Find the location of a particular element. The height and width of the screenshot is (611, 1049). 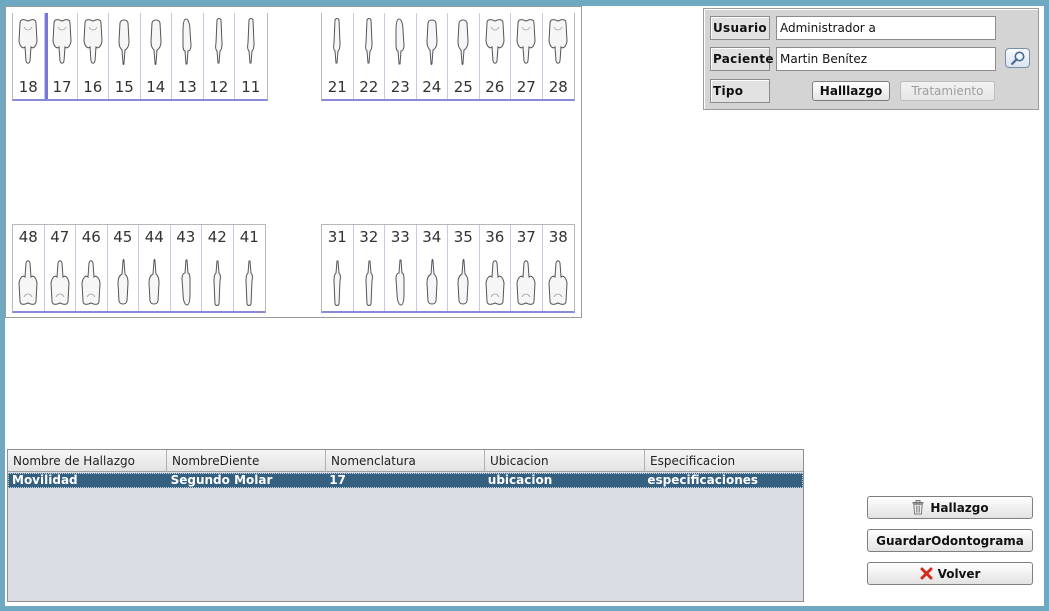

tooth-15: 15 is located at coordinates (125, 56).